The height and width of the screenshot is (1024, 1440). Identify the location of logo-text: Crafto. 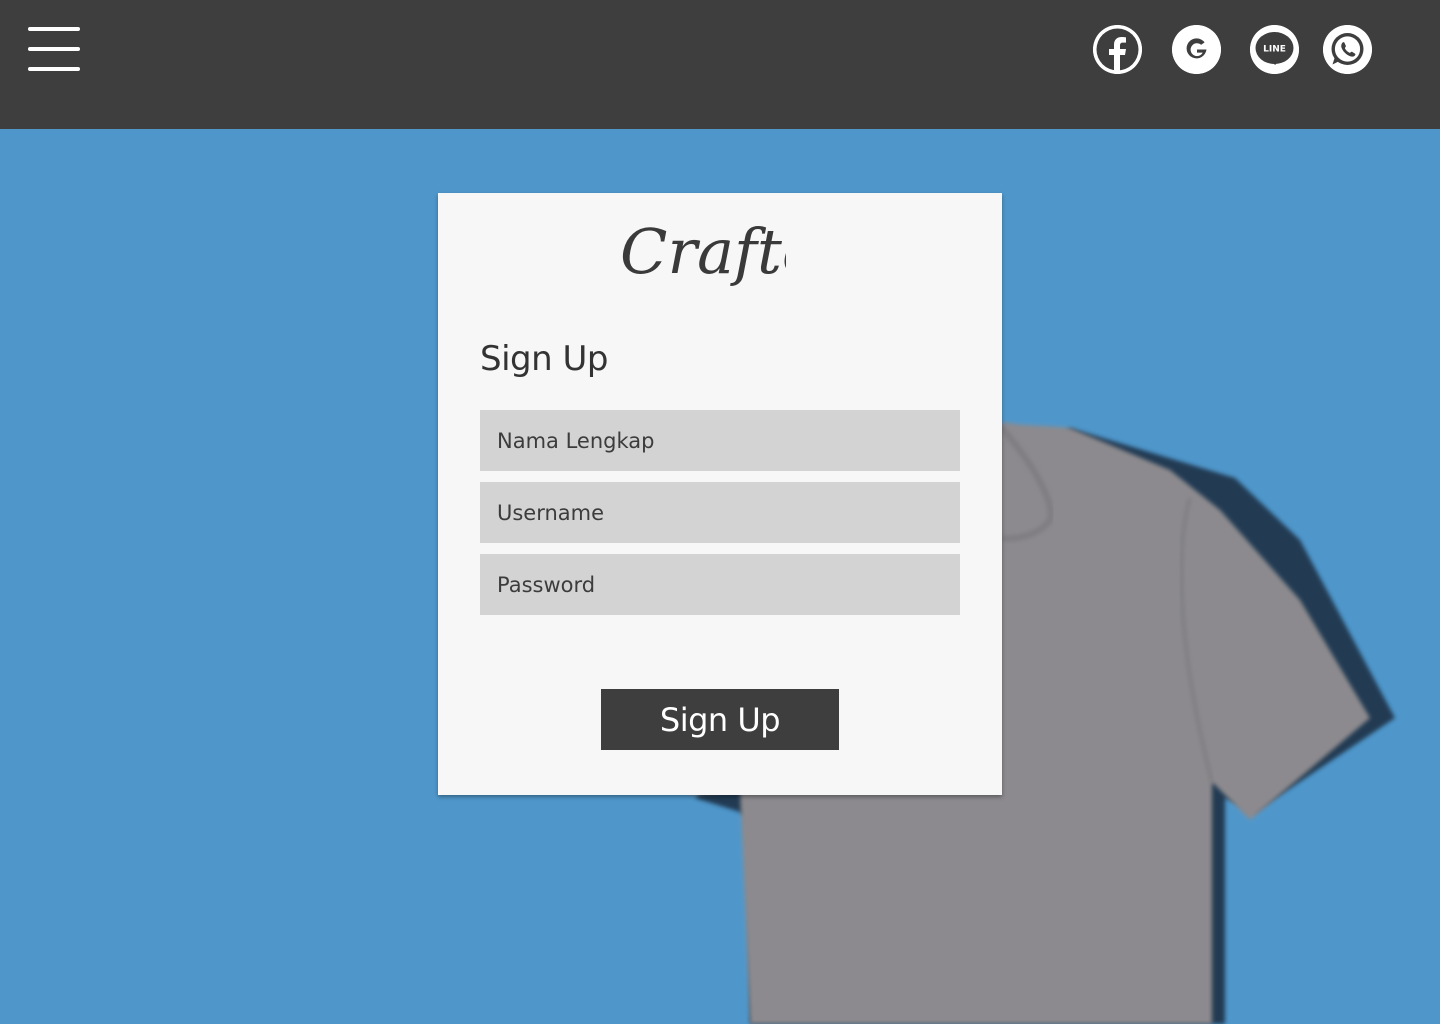
(703, 251).